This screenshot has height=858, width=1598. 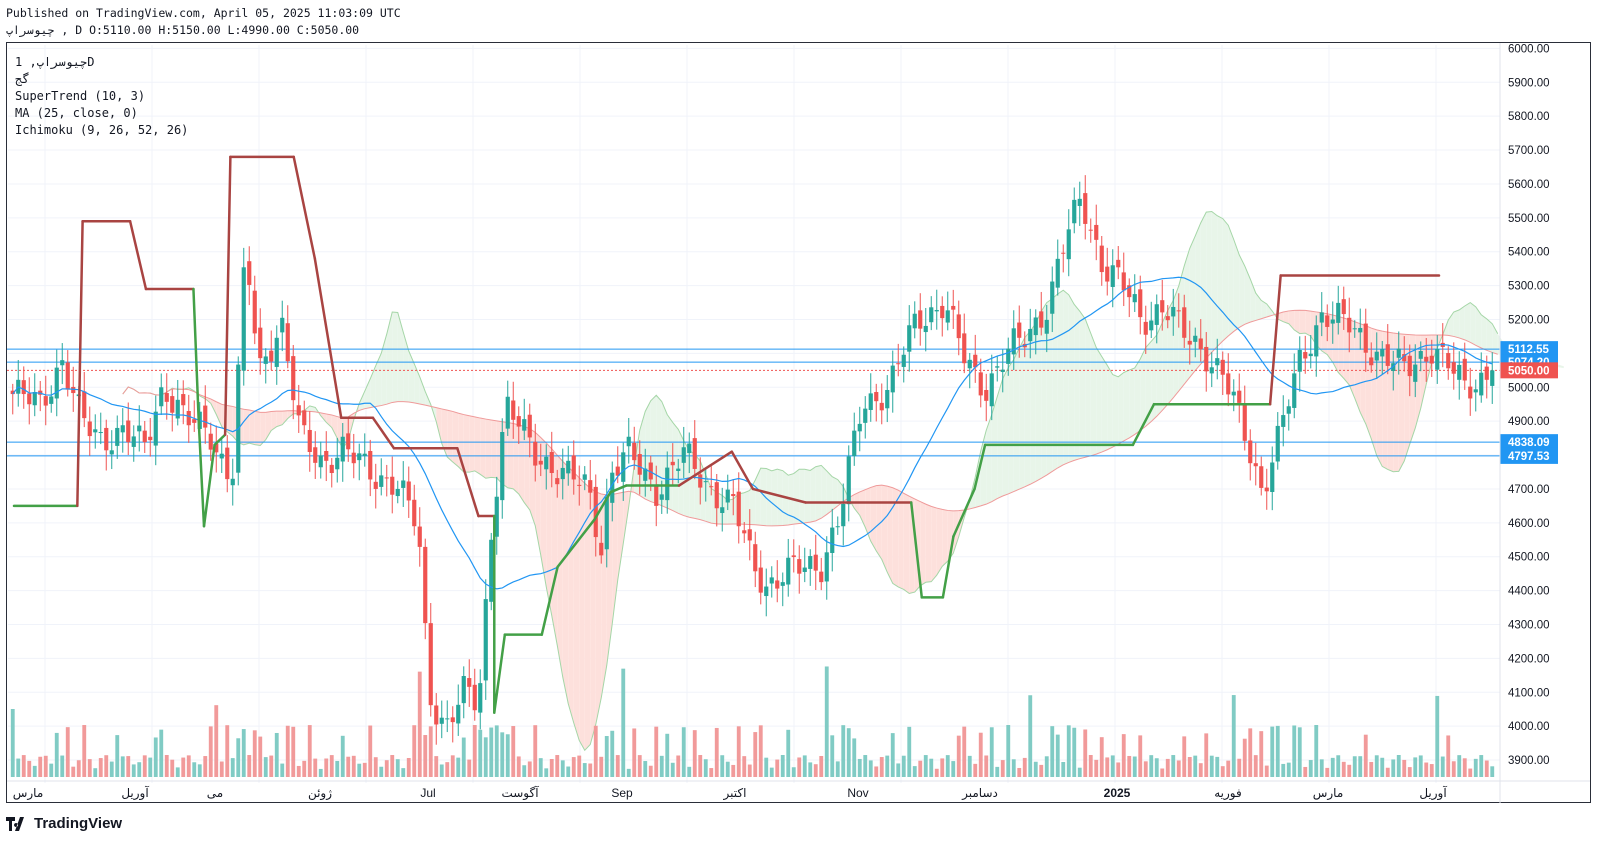 I want to click on x-tick-label: ژوئن, so click(x=320, y=793).